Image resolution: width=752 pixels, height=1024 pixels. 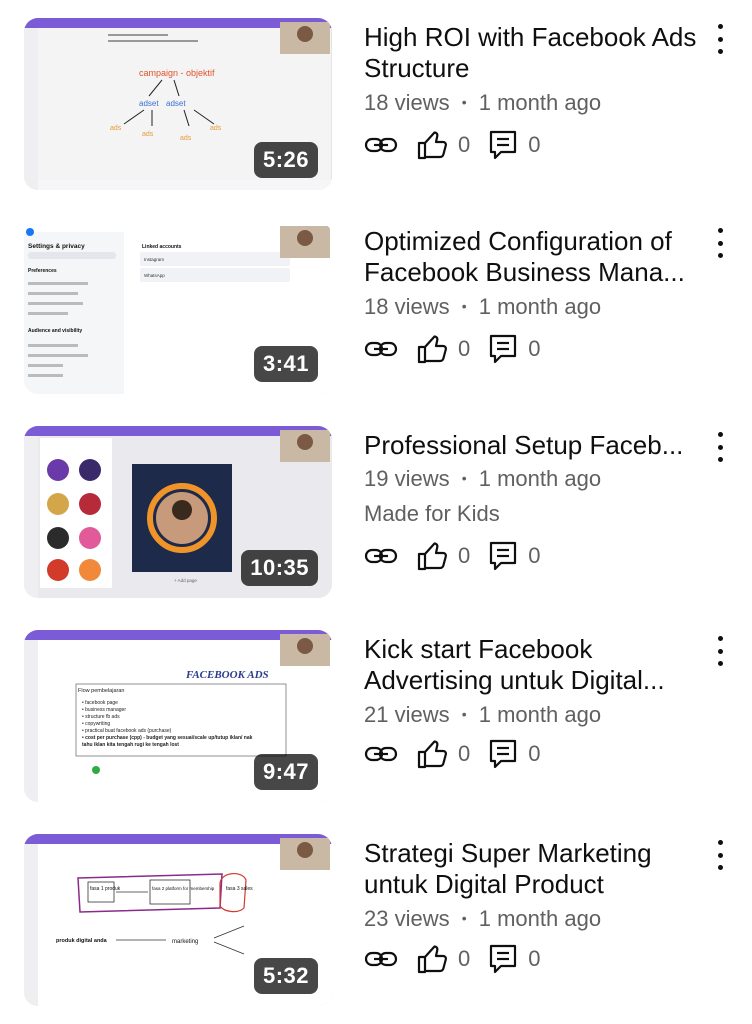 I want to click on svg-text: produk digital anda, so click(x=82, y=941).